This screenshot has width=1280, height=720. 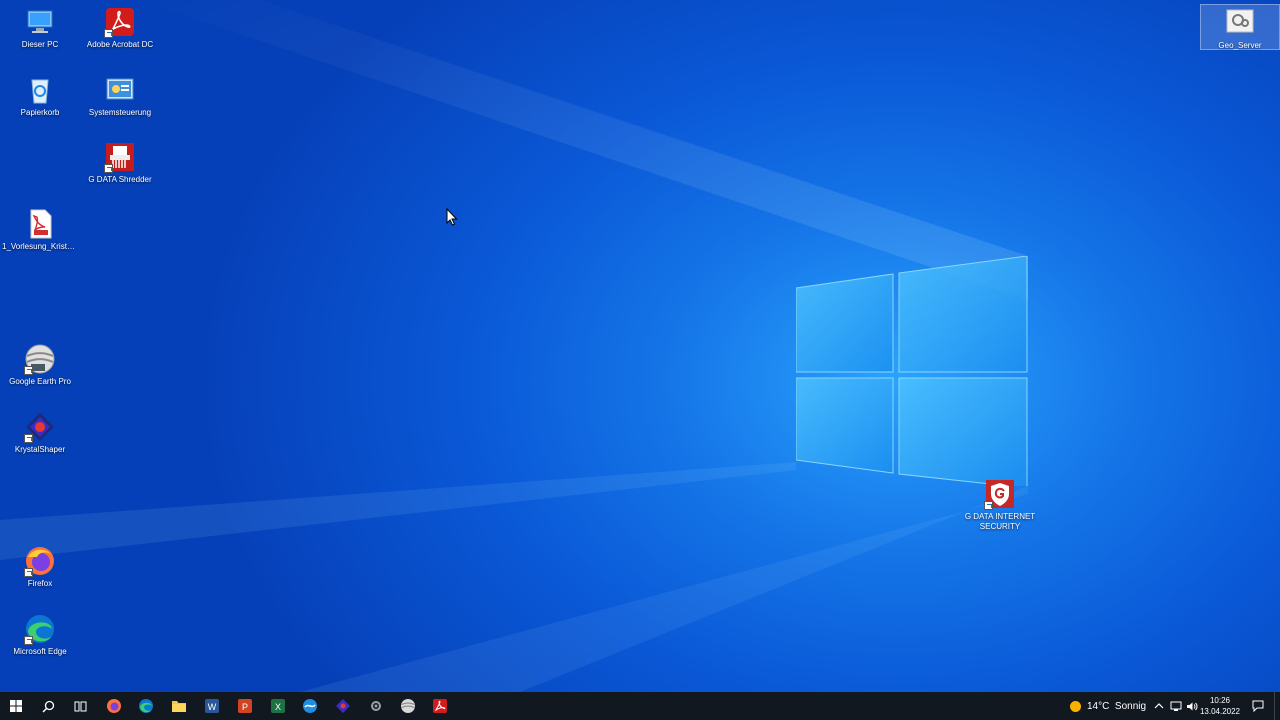 I want to click on powerpoint-icon: P, so click(x=245, y=706).